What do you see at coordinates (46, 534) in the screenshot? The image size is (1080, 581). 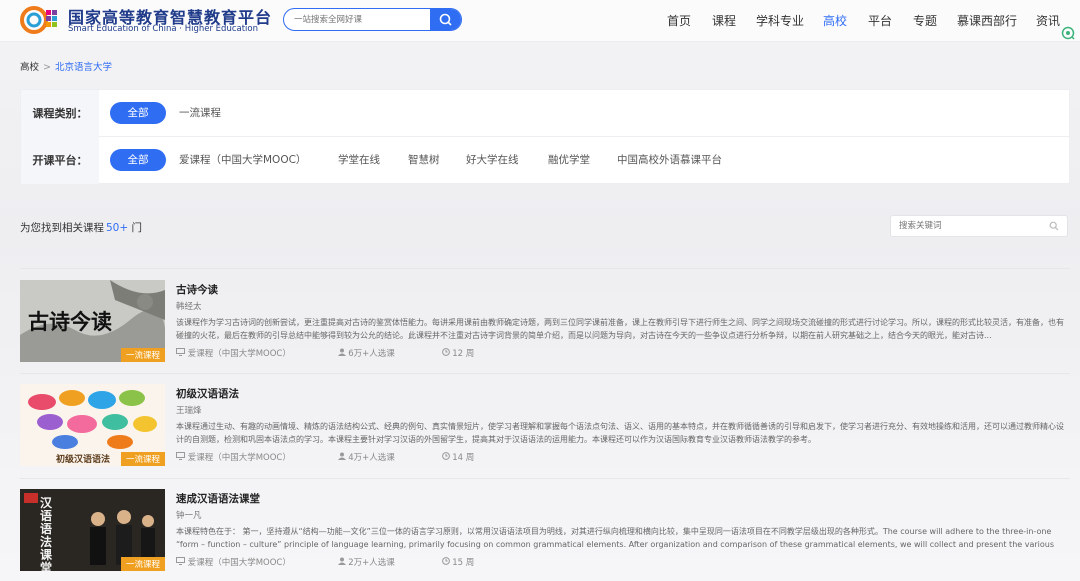 I see `course-cover-text: 汉语语法课堂` at bounding box center [46, 534].